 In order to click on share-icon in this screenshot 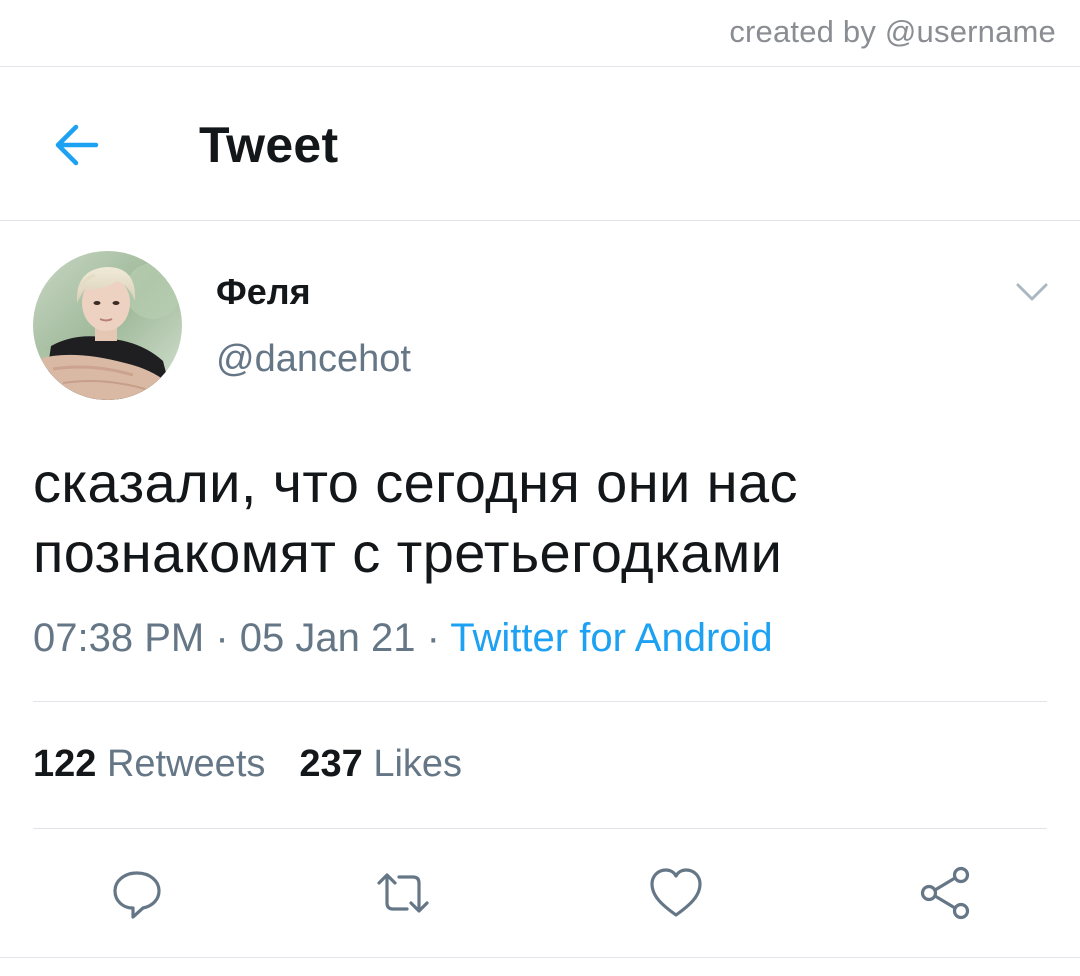, I will do `click(945, 893)`.